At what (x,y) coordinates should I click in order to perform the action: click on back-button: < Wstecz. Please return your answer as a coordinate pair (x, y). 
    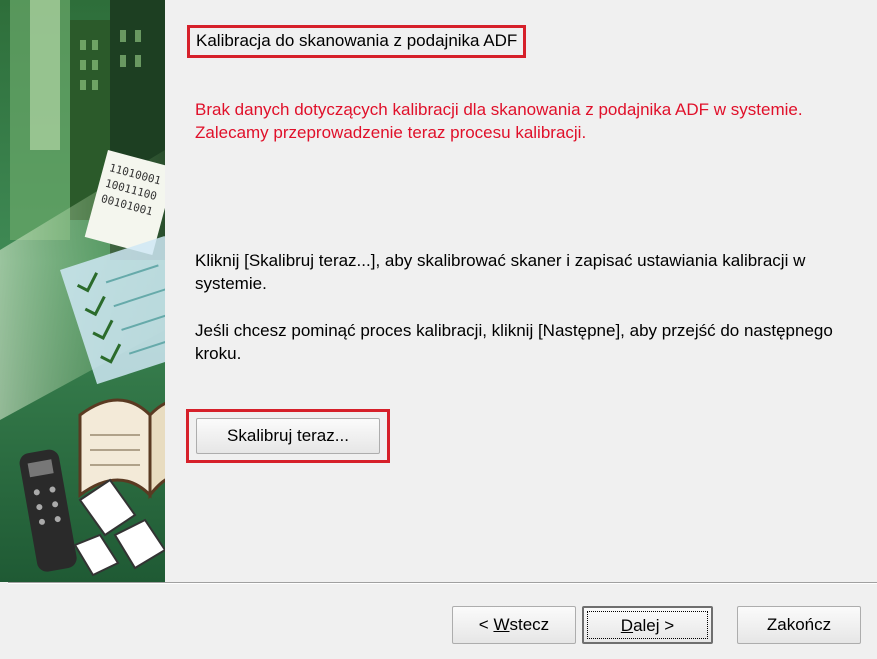
    Looking at the image, I should click on (514, 625).